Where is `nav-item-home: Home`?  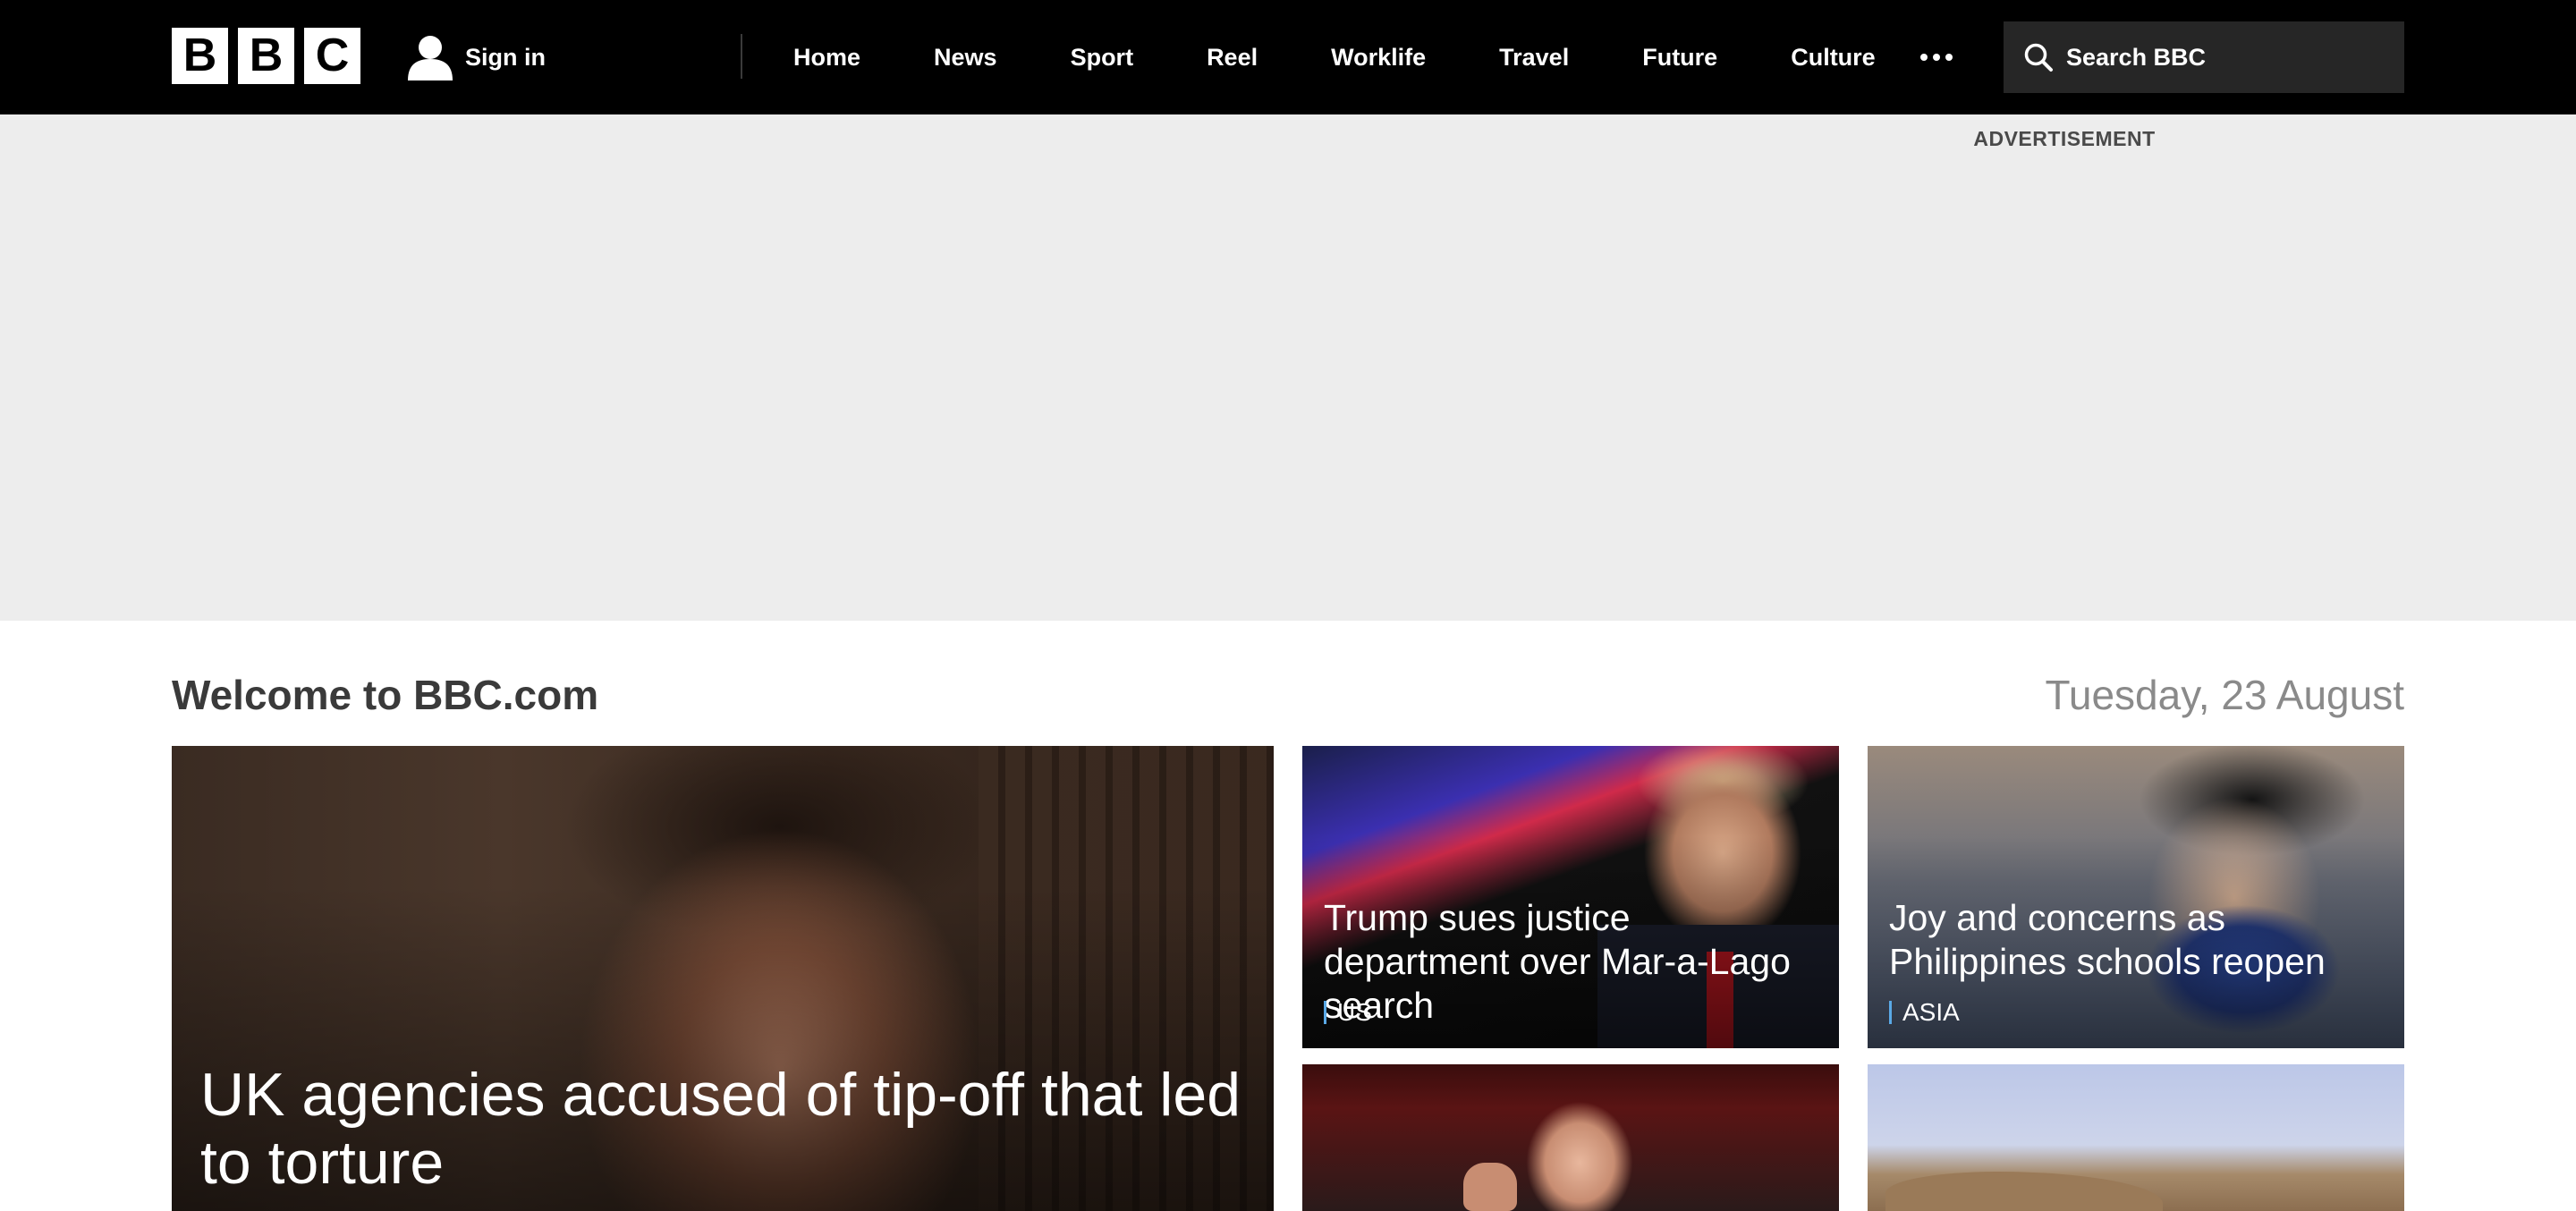
nav-item-home: Home is located at coordinates (826, 58).